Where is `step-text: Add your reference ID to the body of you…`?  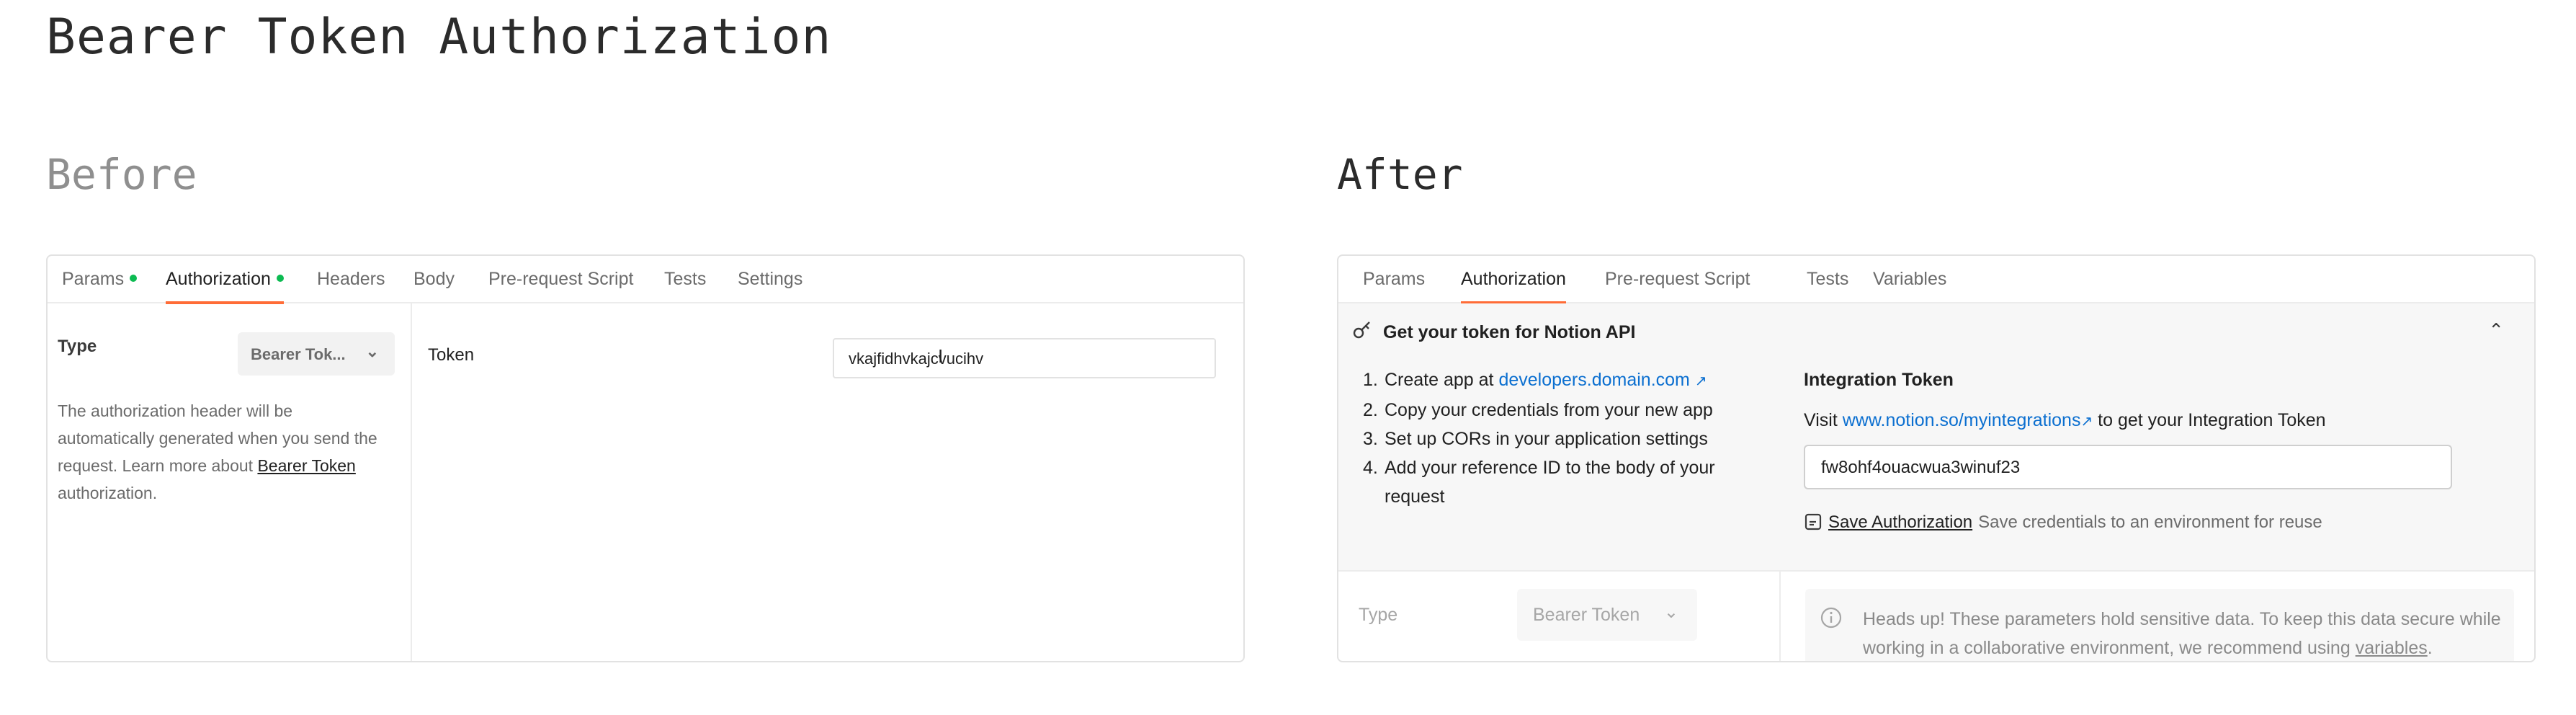 step-text: Add your reference ID to the body of you… is located at coordinates (1550, 483).